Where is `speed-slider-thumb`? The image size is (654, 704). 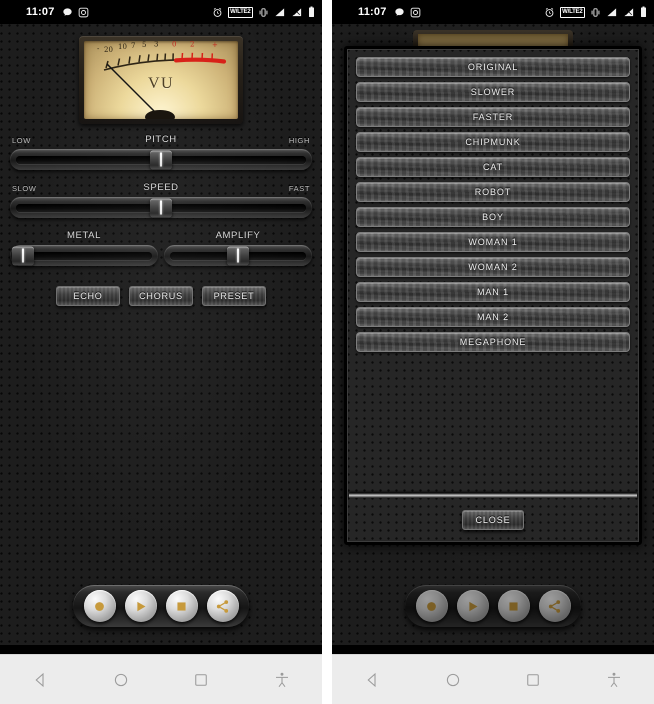 speed-slider-thumb is located at coordinates (161, 207).